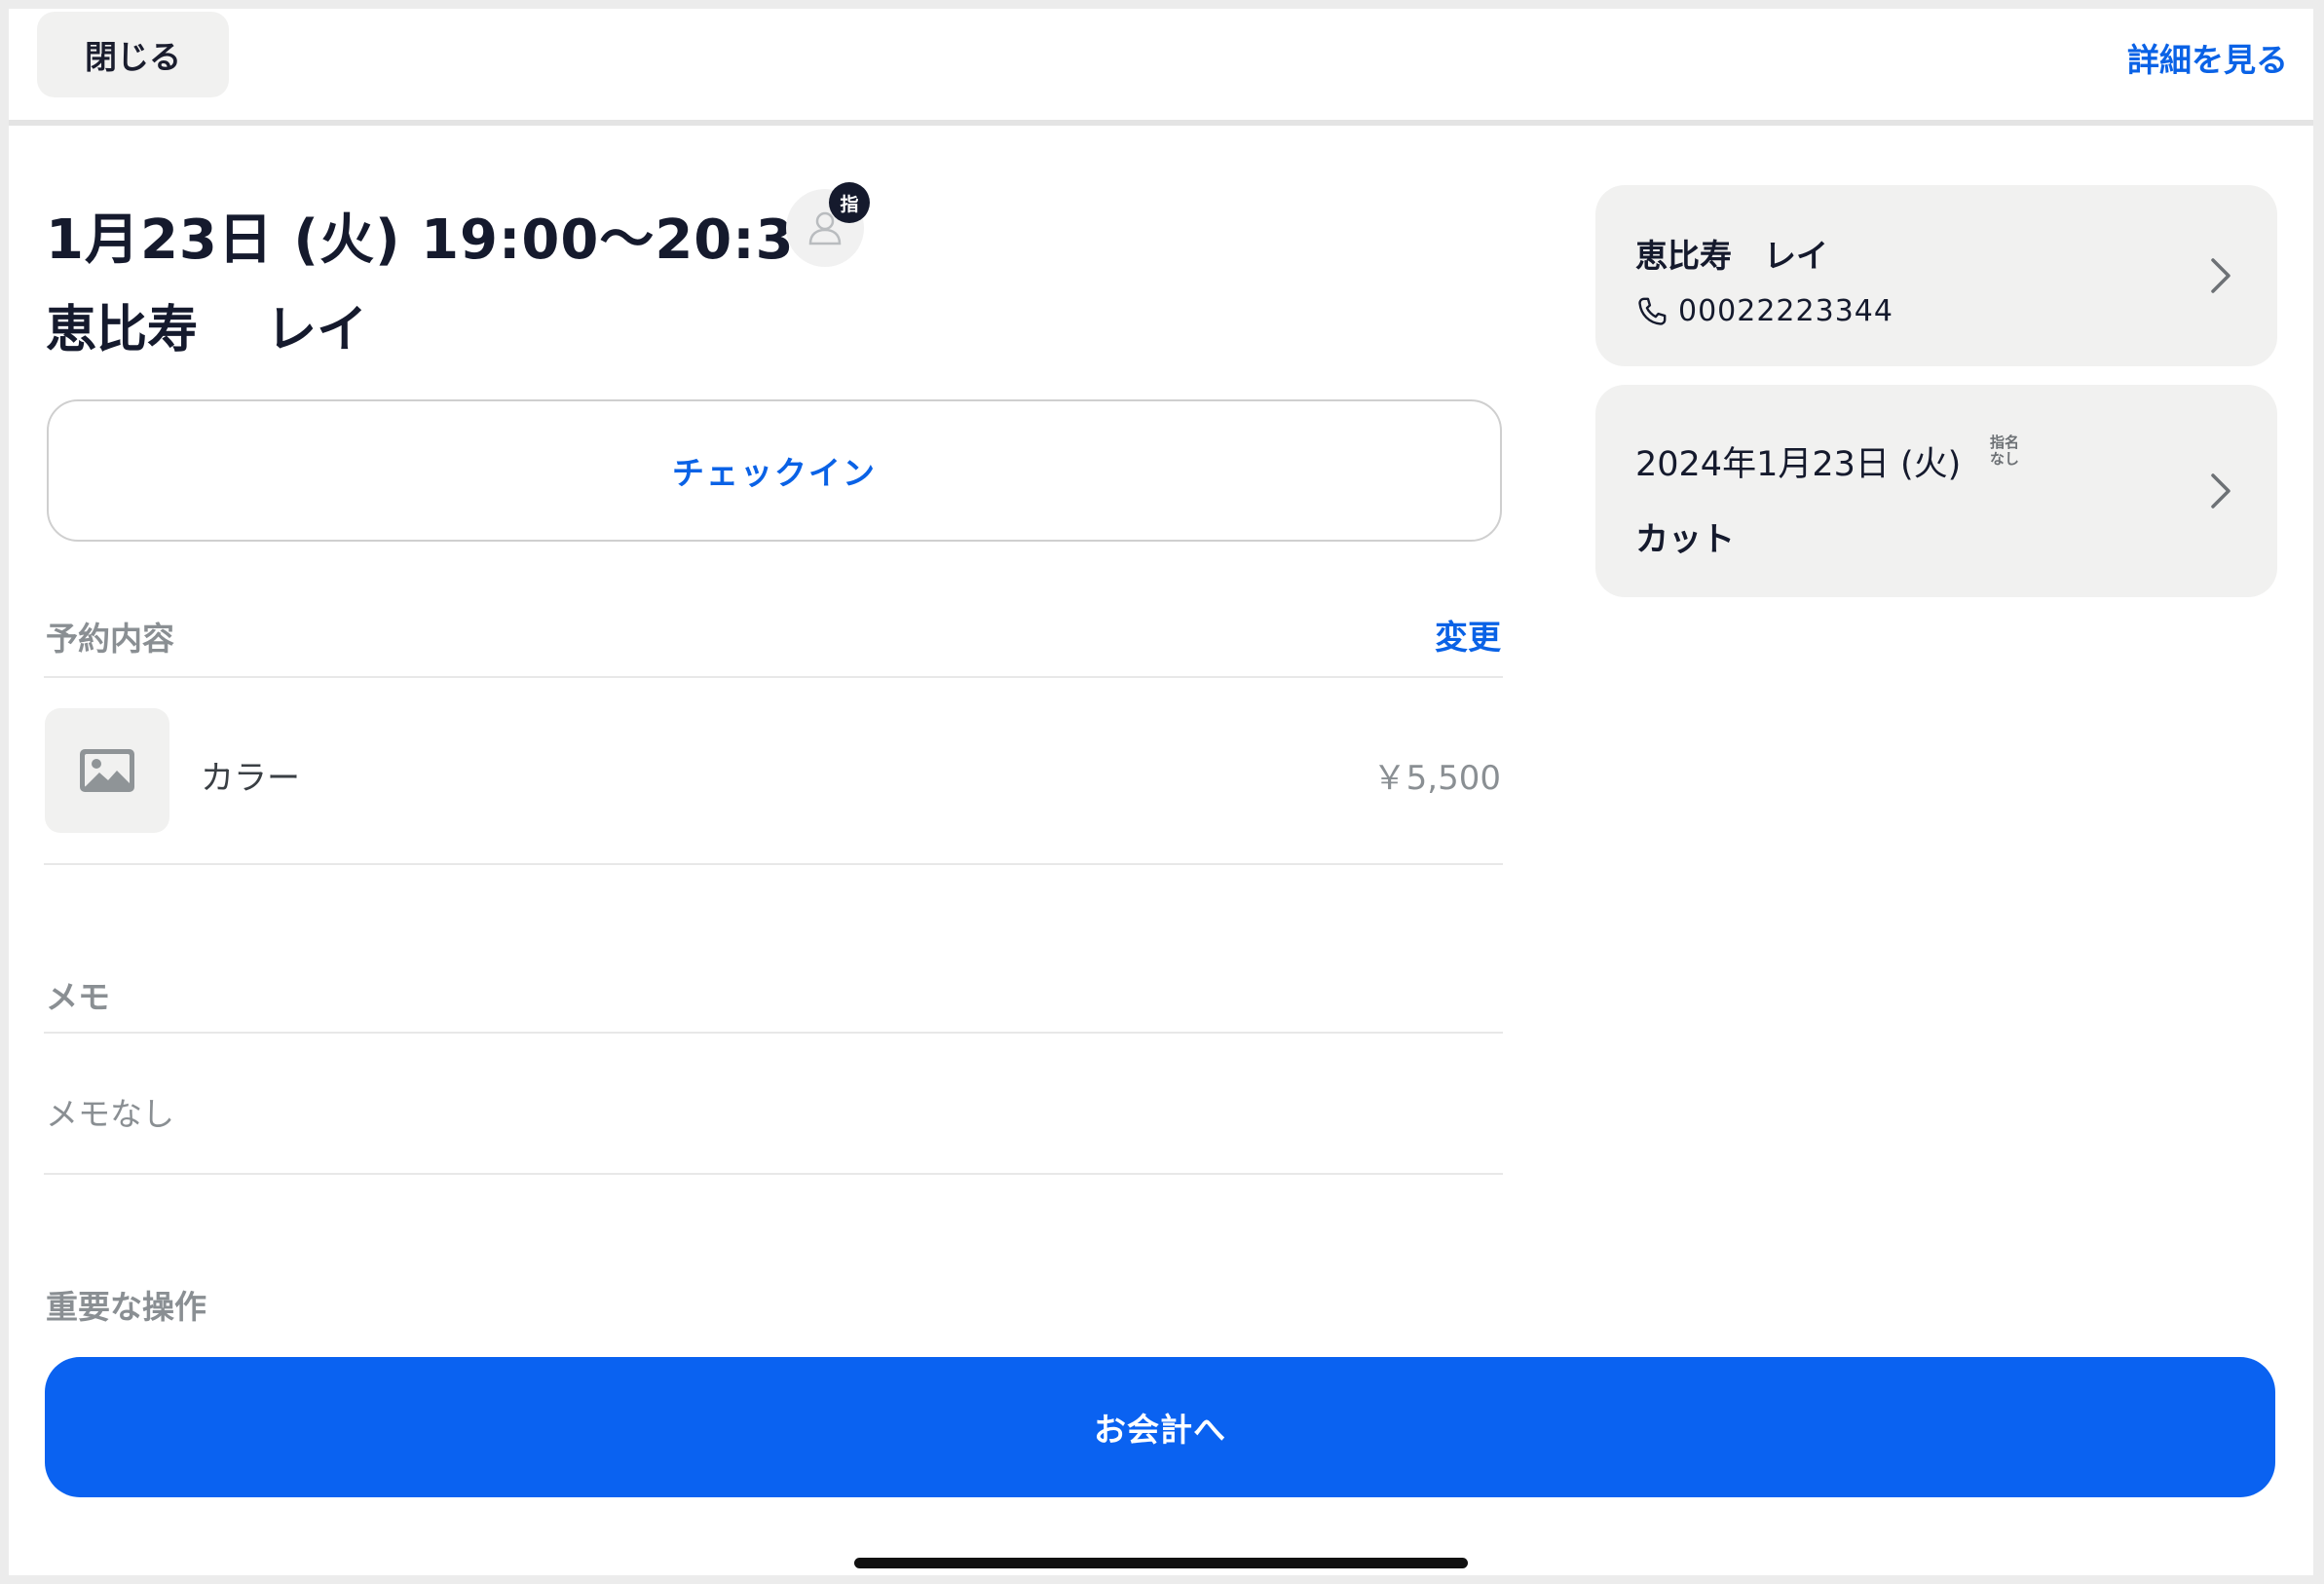  Describe the element at coordinates (440, 240) in the screenshot. I see `appointment-datetime: 1月23日 (火) 19:00～20:30` at that location.